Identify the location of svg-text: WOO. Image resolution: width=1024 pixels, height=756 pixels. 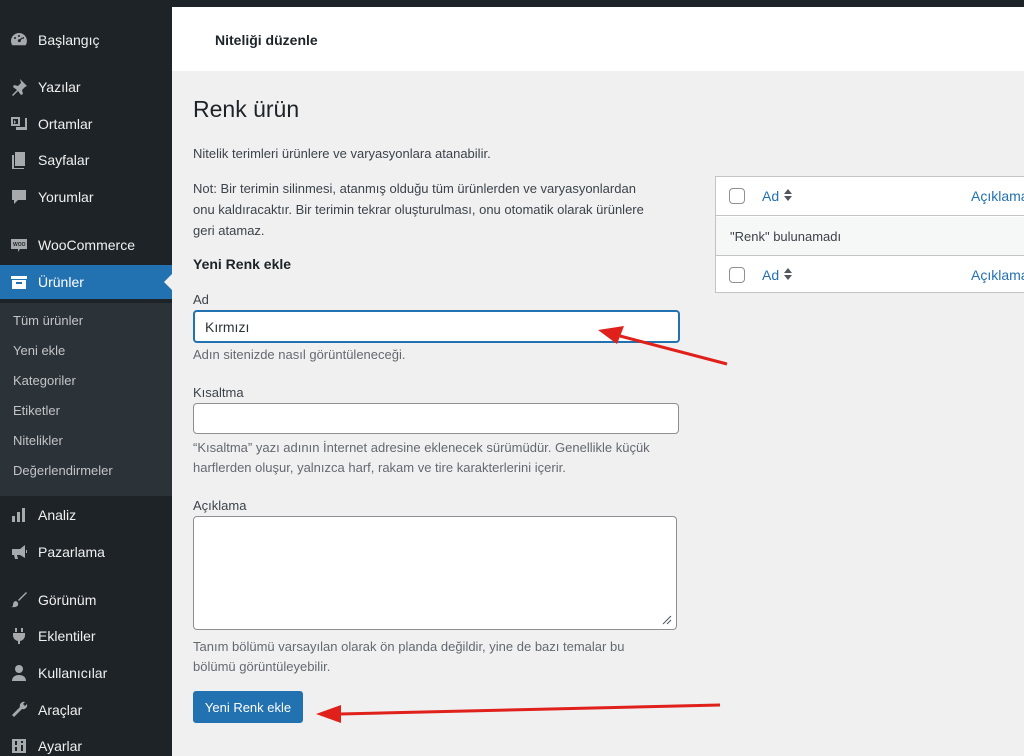
(19, 245).